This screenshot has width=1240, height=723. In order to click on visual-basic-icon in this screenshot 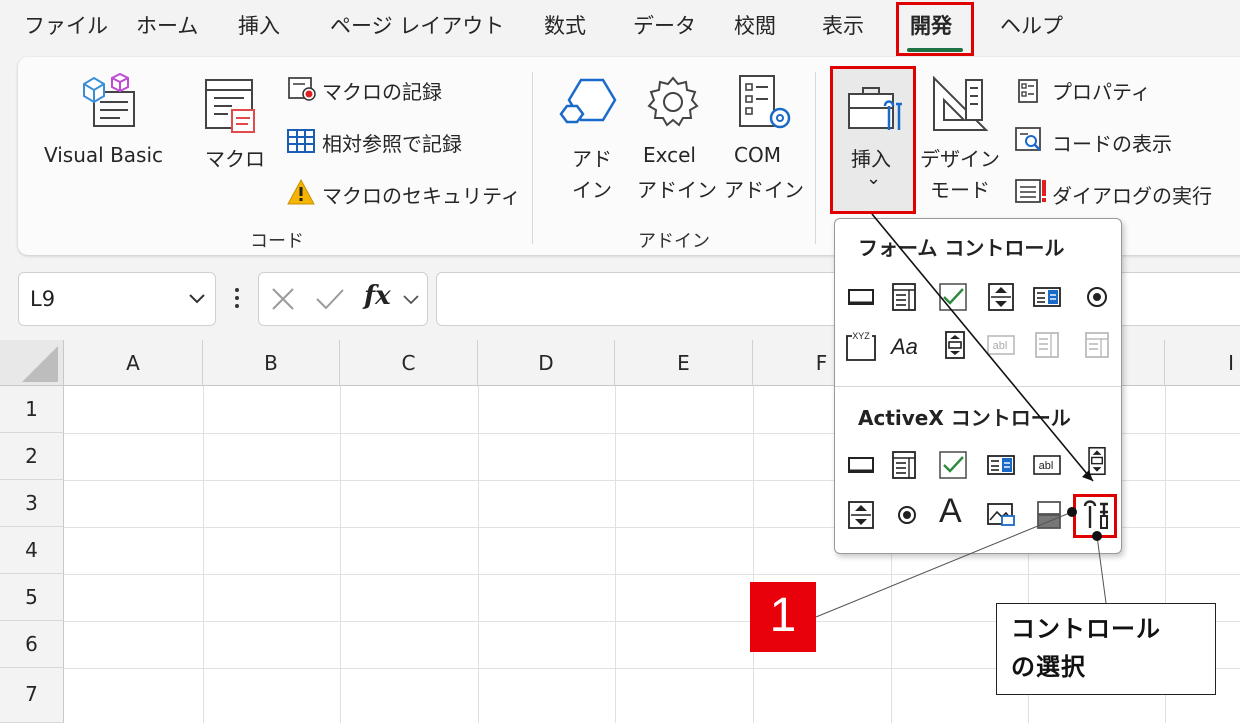, I will do `click(109, 99)`.